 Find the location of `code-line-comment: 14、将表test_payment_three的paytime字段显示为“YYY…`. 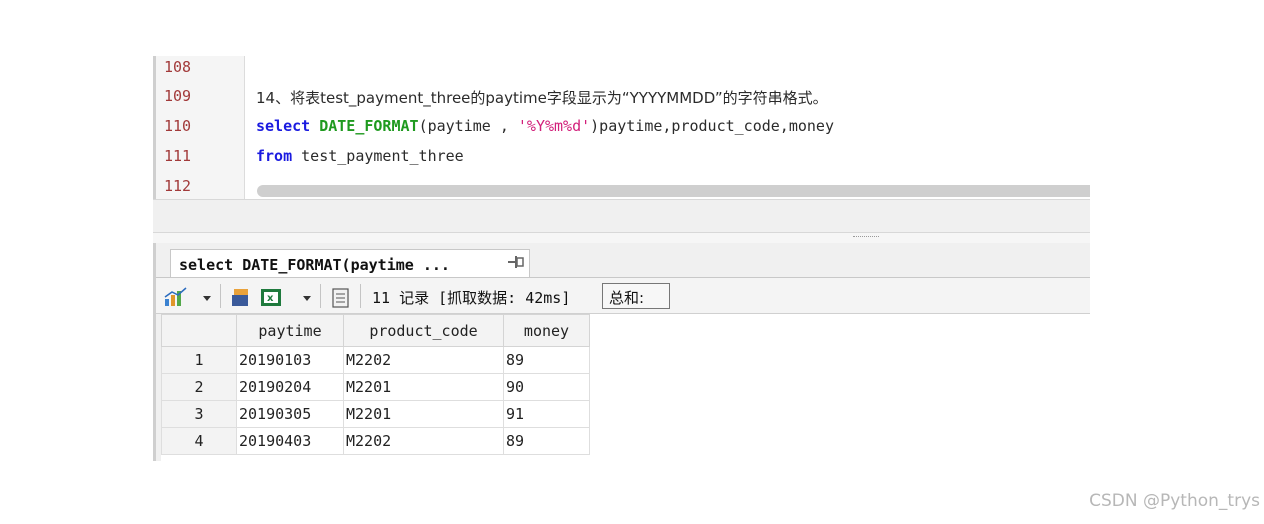

code-line-comment: 14、将表test_payment_three的paytime字段显示为“YYY… is located at coordinates (542, 97).